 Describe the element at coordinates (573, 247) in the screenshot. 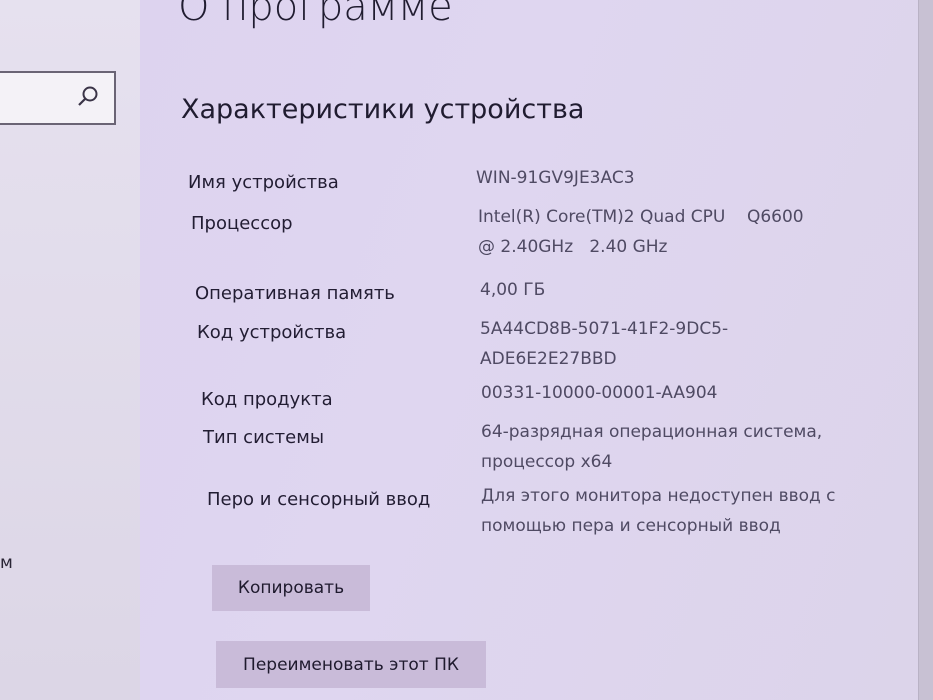

I see `spec-value-line: @ 2.40GHz 2.40 GHz` at that location.